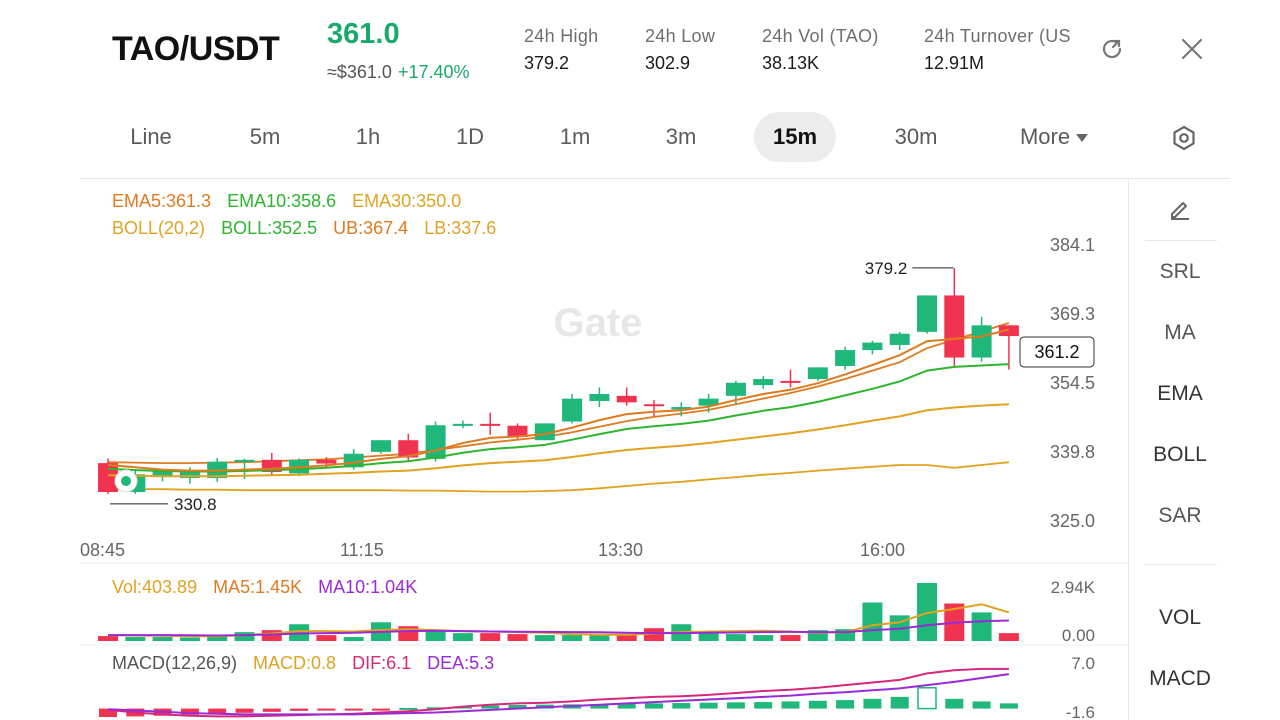 This screenshot has width=1280, height=720. What do you see at coordinates (159, 228) in the screenshot?
I see `boll-params-label: BOLL(20,2)` at bounding box center [159, 228].